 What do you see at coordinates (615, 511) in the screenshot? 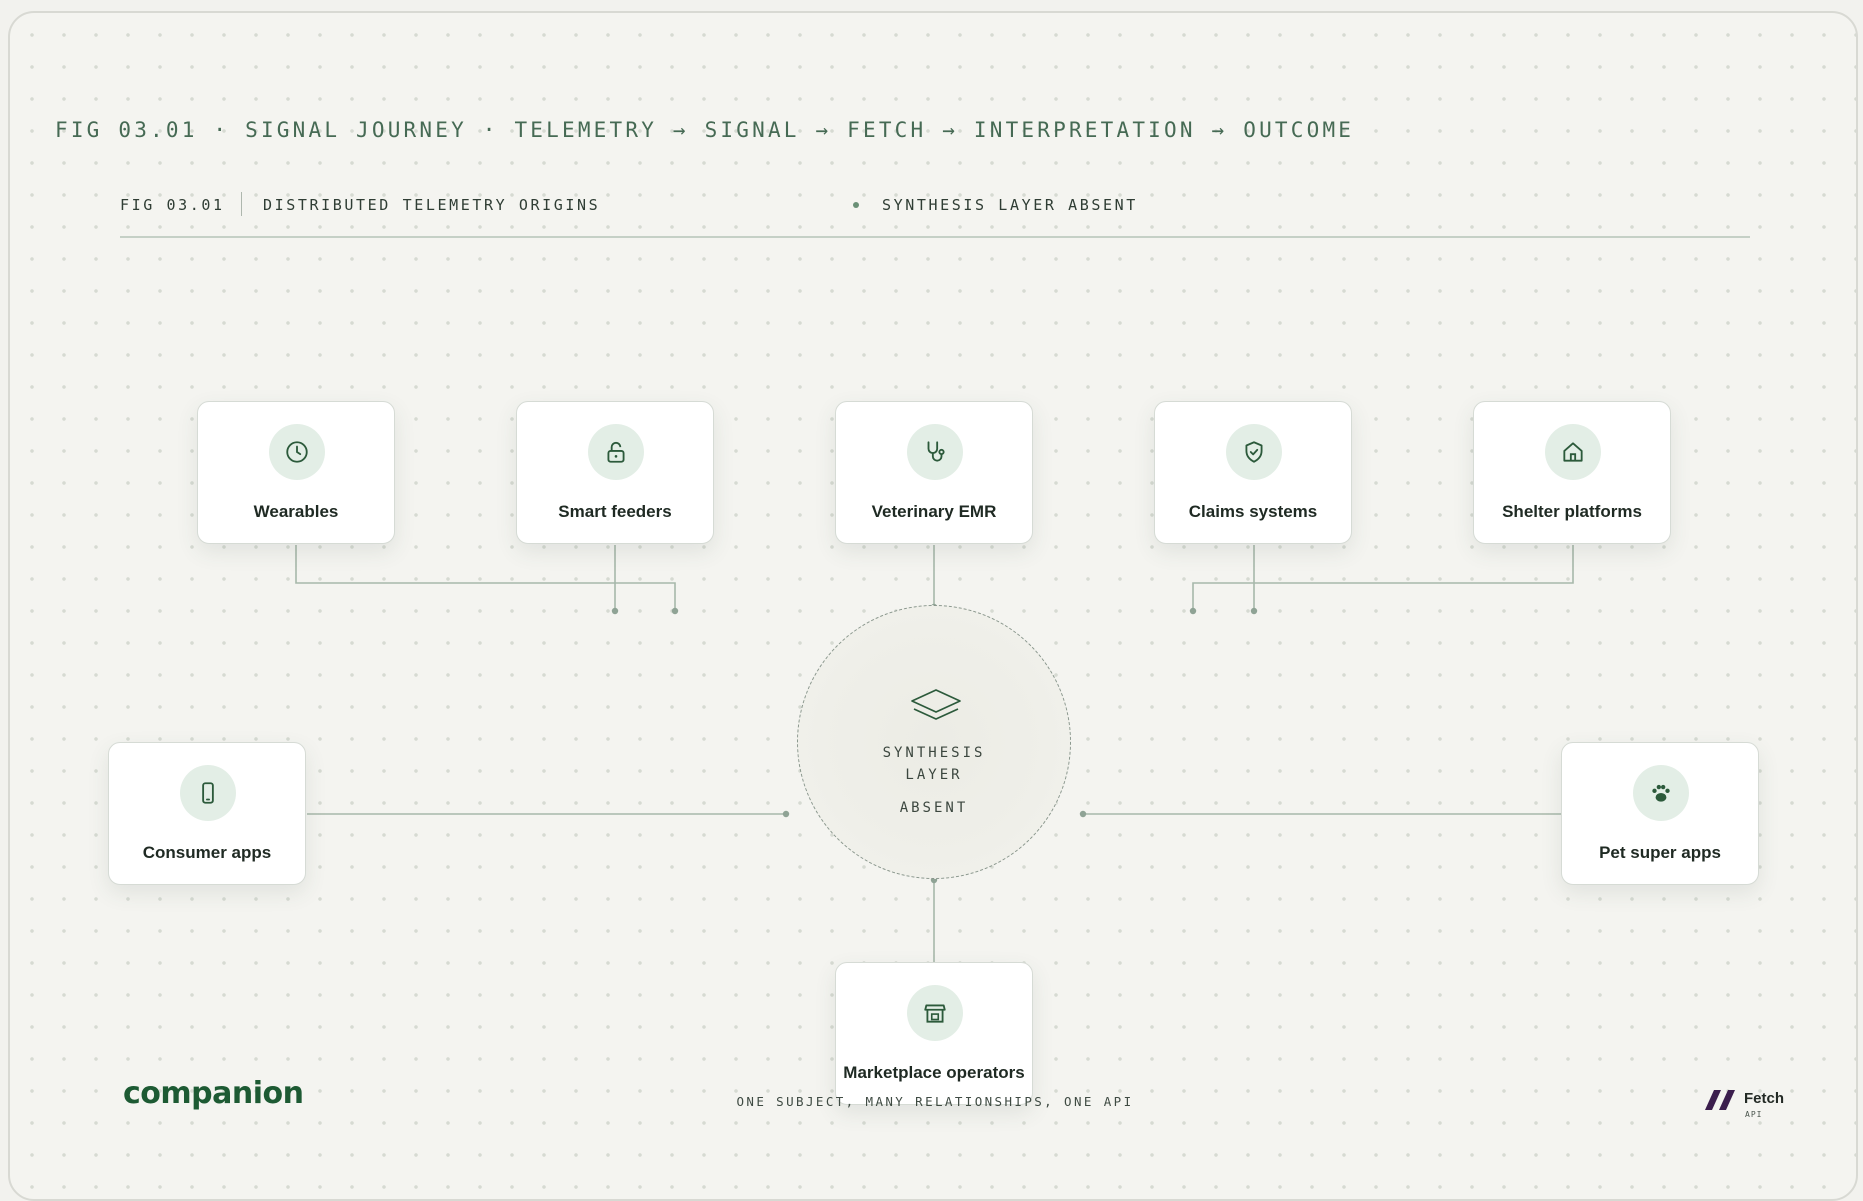
I see `node-label: Smart feeders` at bounding box center [615, 511].